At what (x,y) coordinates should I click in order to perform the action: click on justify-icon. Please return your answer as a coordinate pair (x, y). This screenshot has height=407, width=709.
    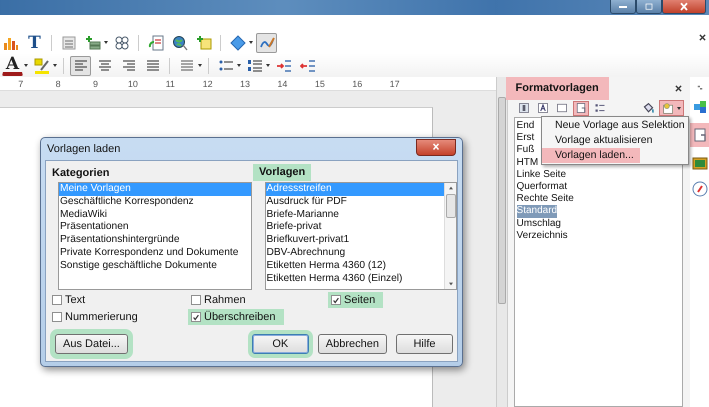
    Looking at the image, I should click on (152, 66).